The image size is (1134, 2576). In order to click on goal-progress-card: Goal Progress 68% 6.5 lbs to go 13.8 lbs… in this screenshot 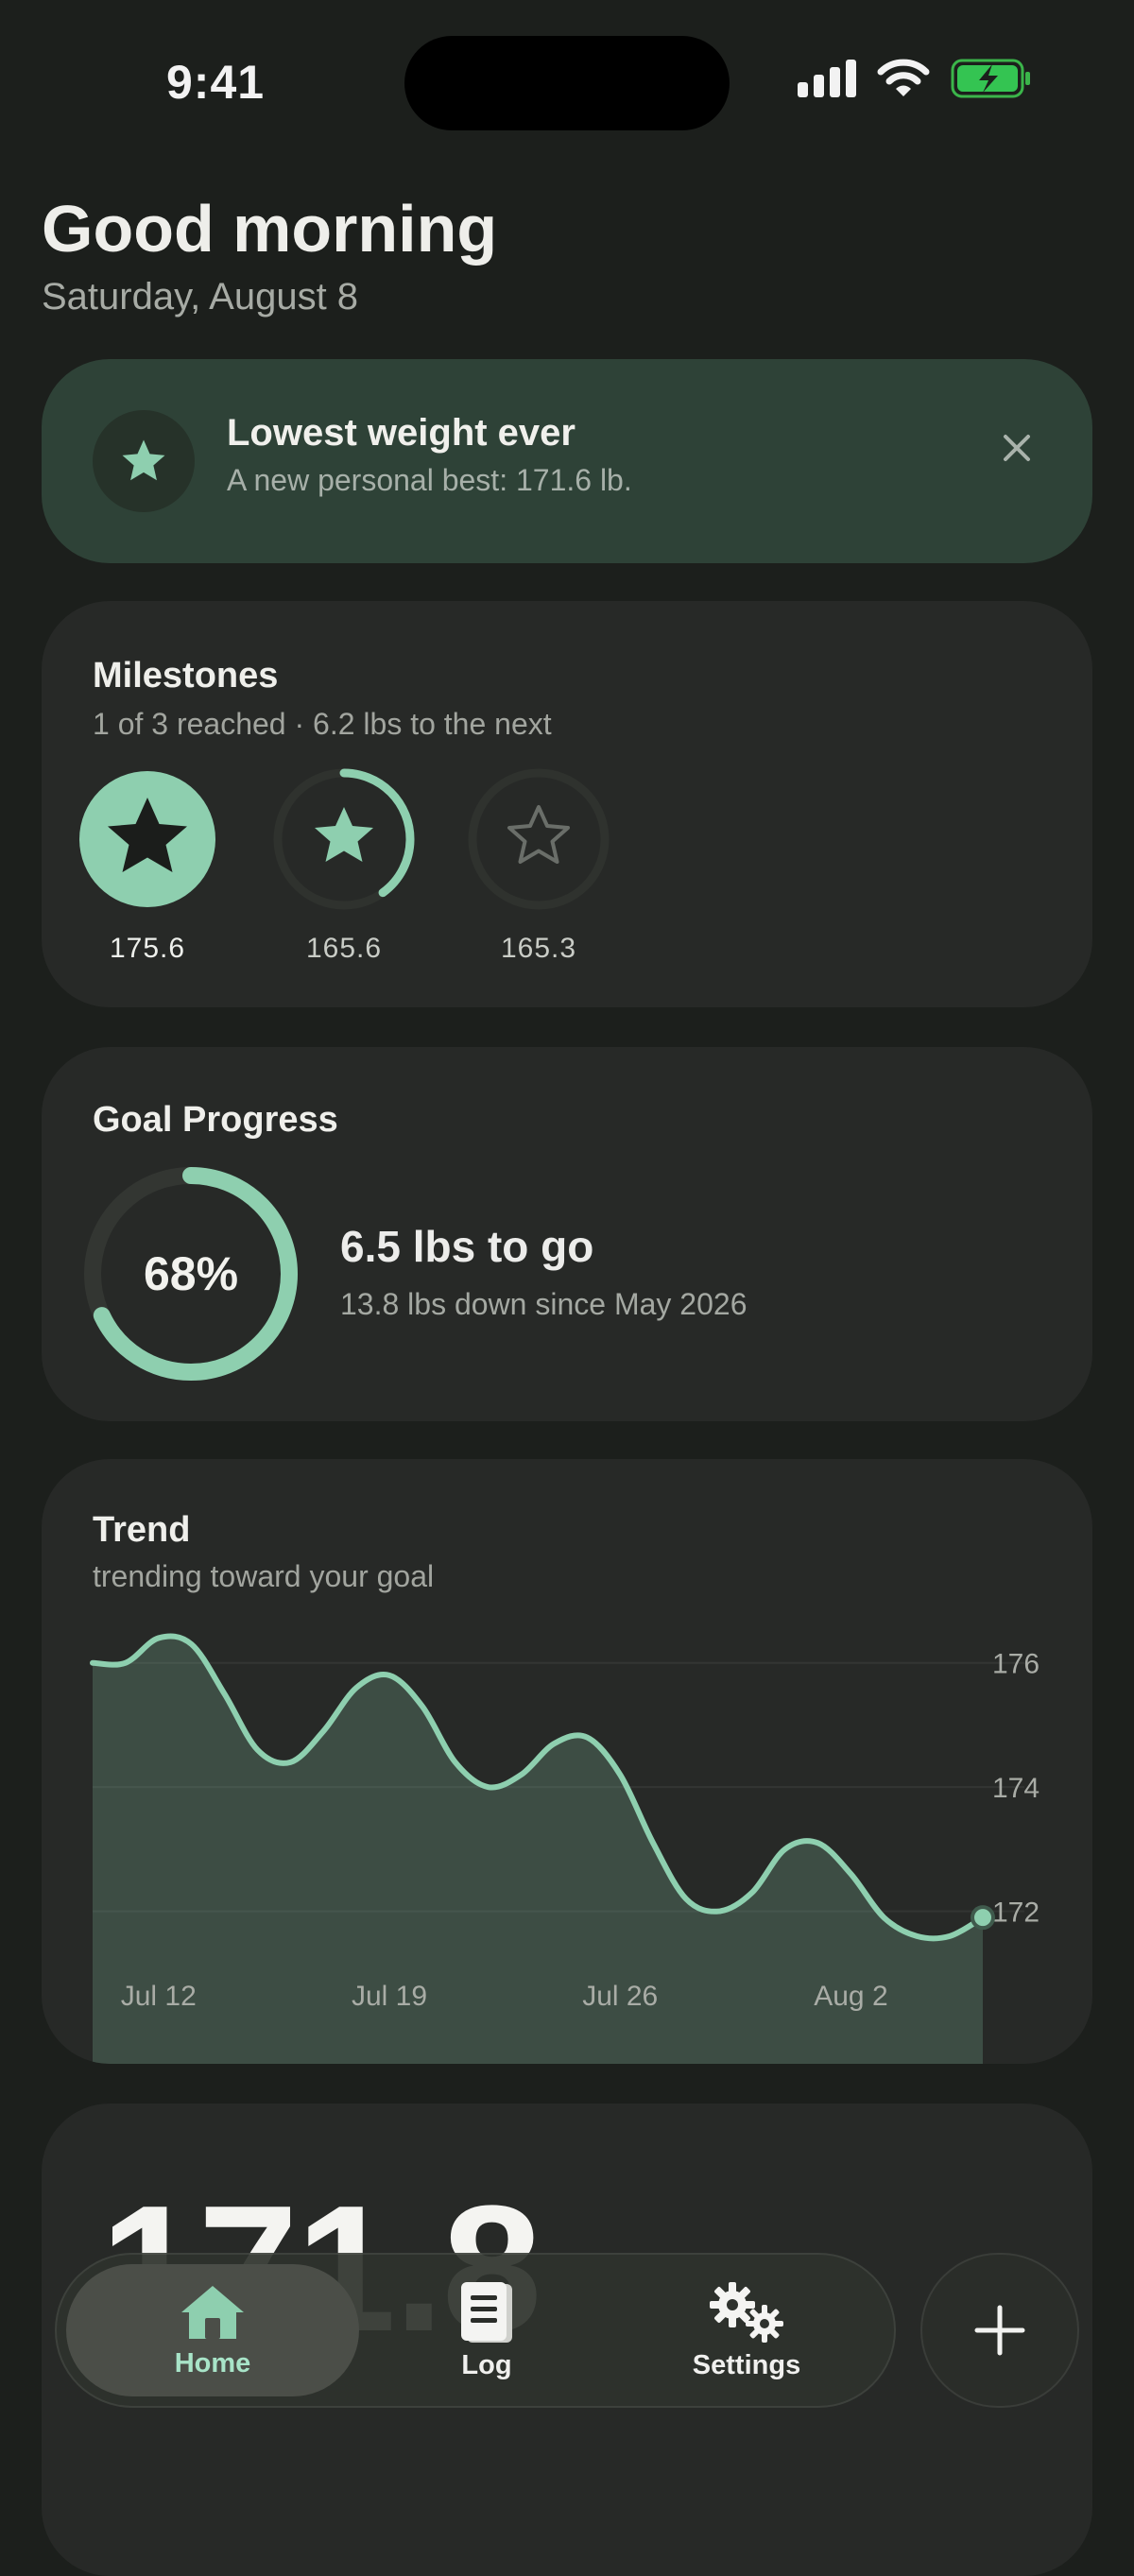, I will do `click(567, 1234)`.